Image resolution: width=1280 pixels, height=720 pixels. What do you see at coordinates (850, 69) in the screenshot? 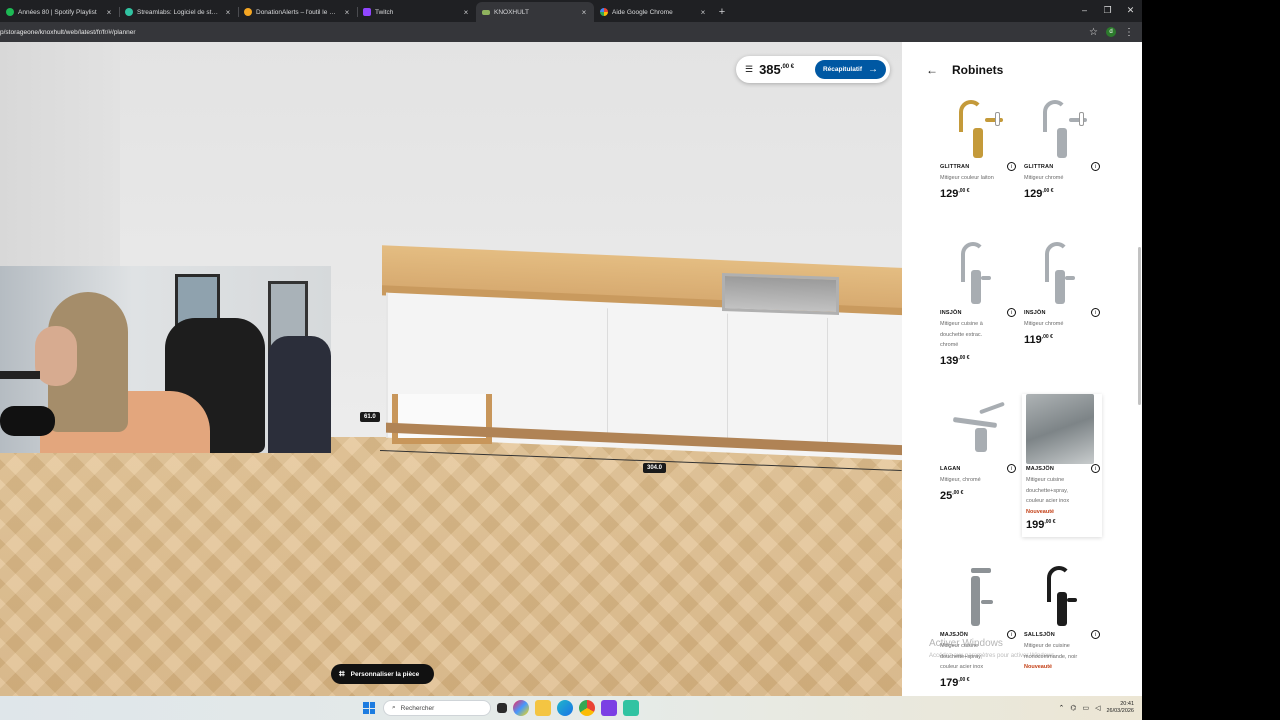
I see `recap-button: Récapitulatif →` at bounding box center [850, 69].